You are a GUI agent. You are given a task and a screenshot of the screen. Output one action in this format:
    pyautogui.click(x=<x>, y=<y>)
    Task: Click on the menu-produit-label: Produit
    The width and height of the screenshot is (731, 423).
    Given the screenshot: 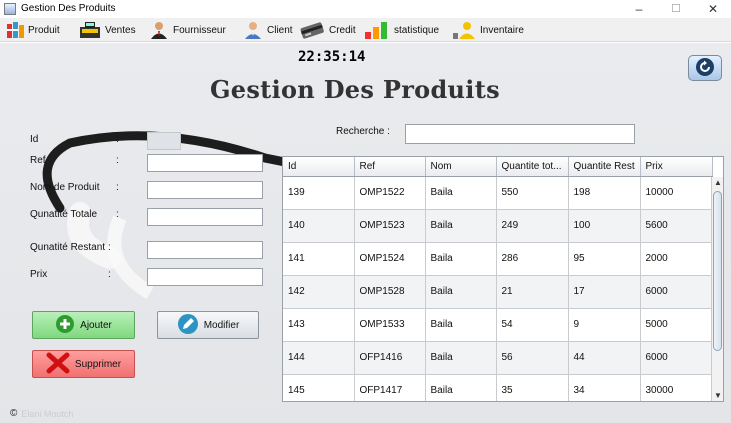 What is the action you would take?
    pyautogui.click(x=44, y=30)
    